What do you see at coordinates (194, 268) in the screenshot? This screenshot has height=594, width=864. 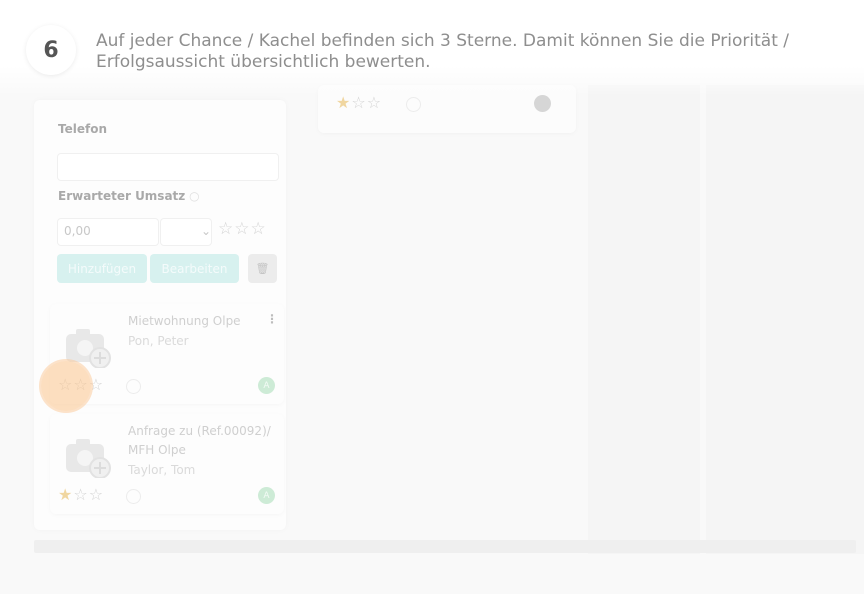 I see `edit-button: Bearbeiten` at bounding box center [194, 268].